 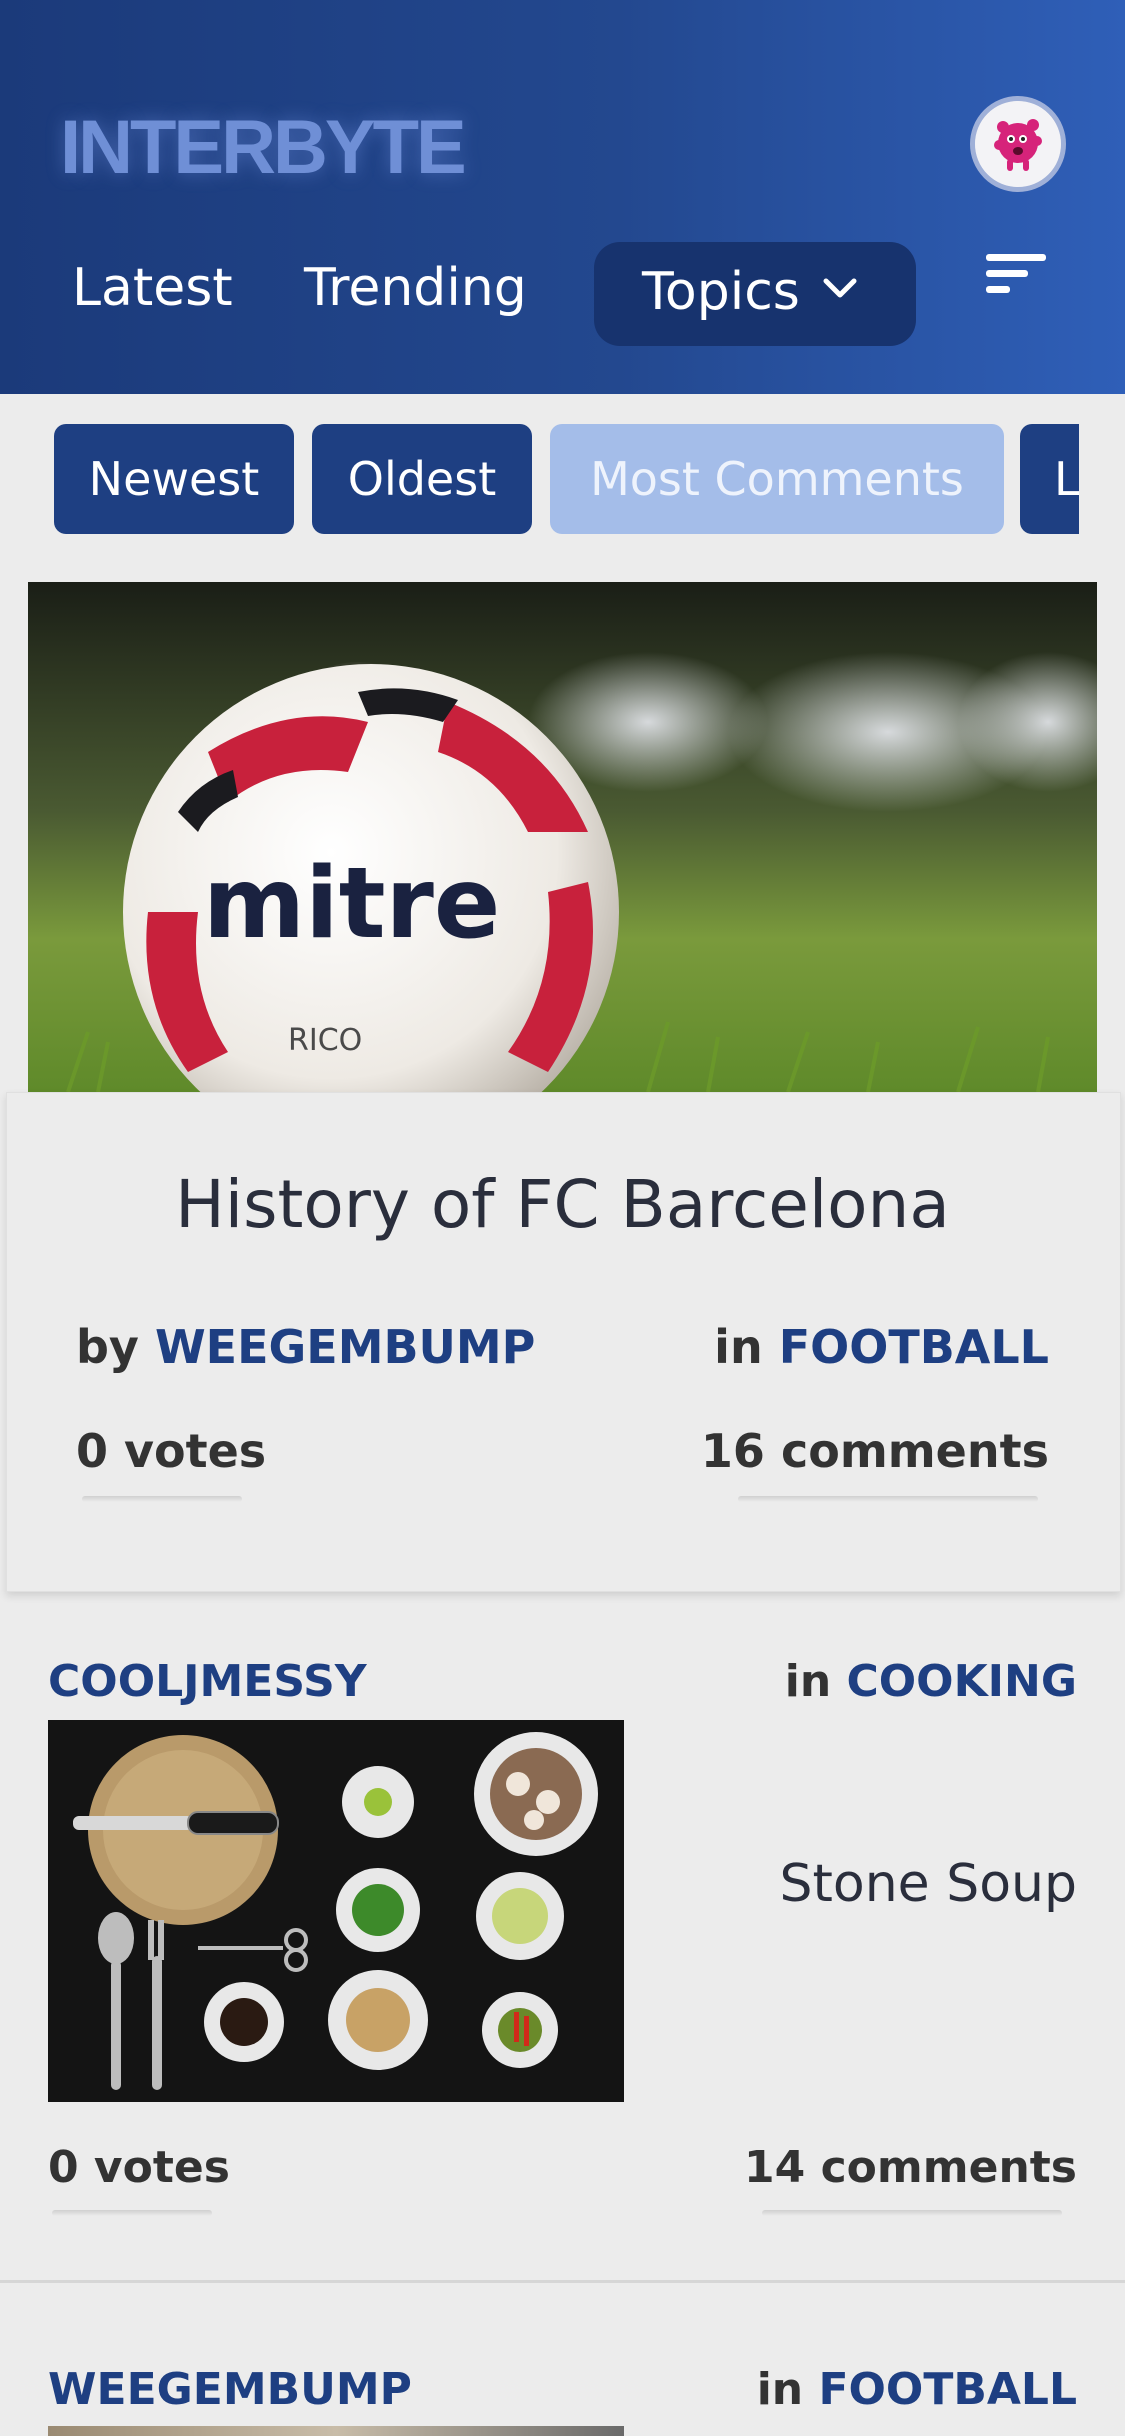 What do you see at coordinates (171, 1451) in the screenshot?
I see `featured-votes: 0 votes` at bounding box center [171, 1451].